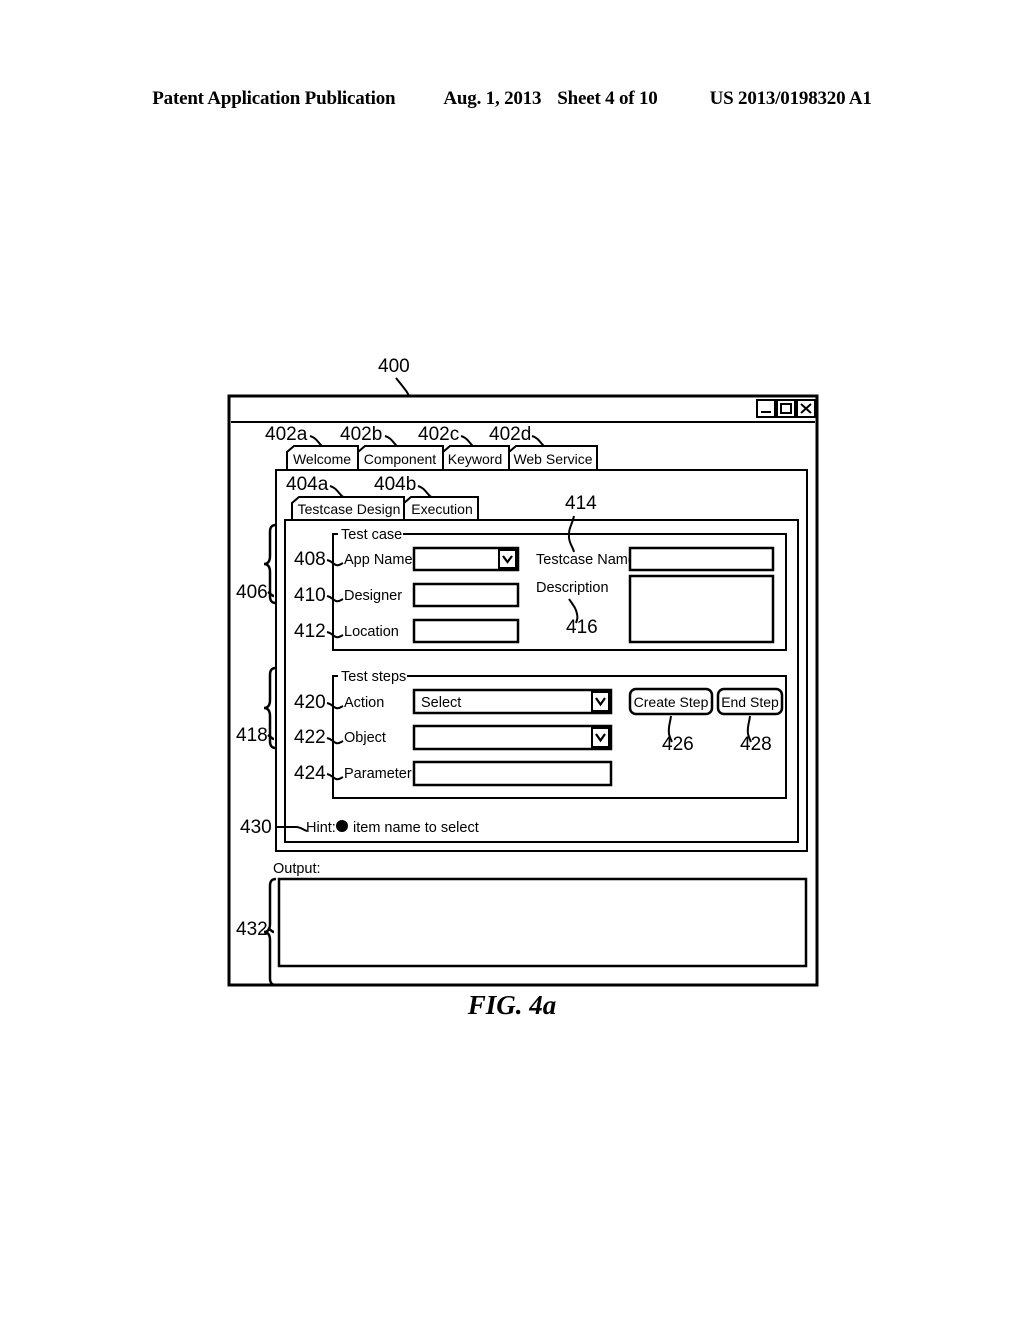 The height and width of the screenshot is (1320, 1024). I want to click on close-button, so click(806, 408).